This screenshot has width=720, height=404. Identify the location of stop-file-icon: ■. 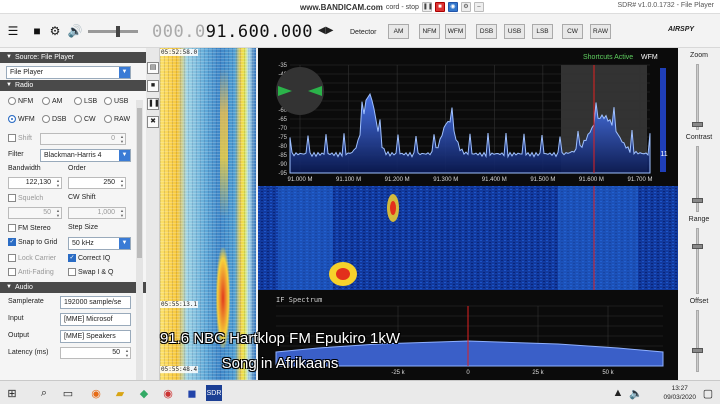
(153, 86).